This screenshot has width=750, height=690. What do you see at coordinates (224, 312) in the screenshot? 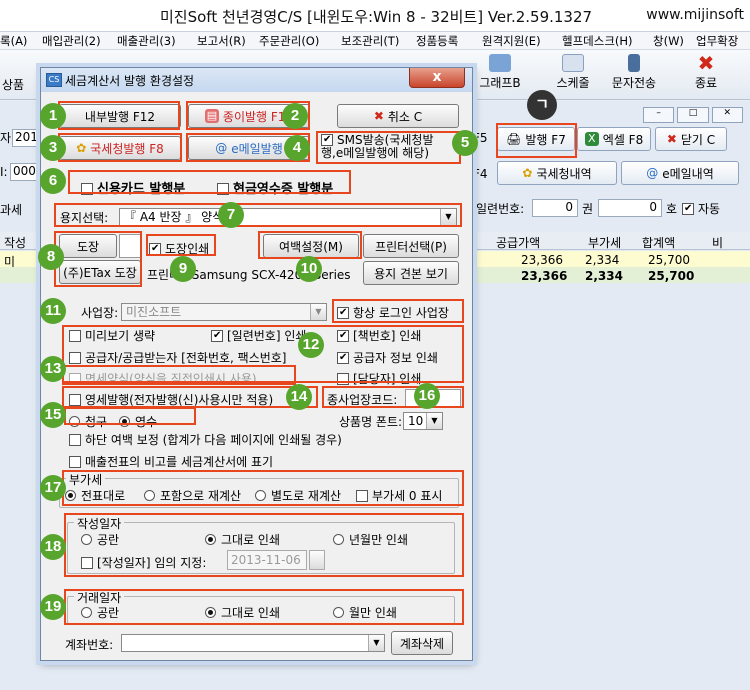
I see `site-select: 미진소프트 ▼` at bounding box center [224, 312].